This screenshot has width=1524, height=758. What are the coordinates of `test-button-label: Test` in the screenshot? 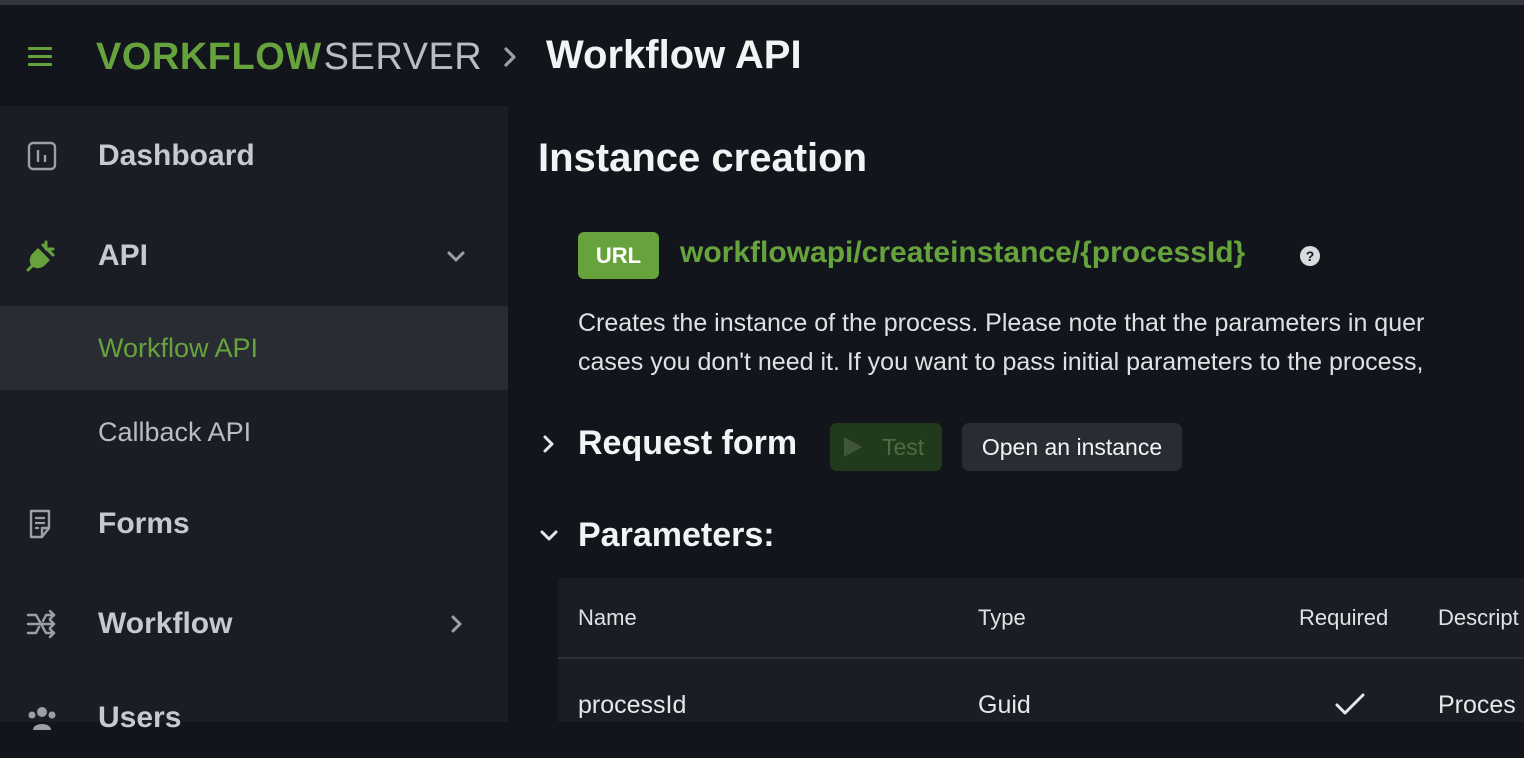 It's located at (903, 446).